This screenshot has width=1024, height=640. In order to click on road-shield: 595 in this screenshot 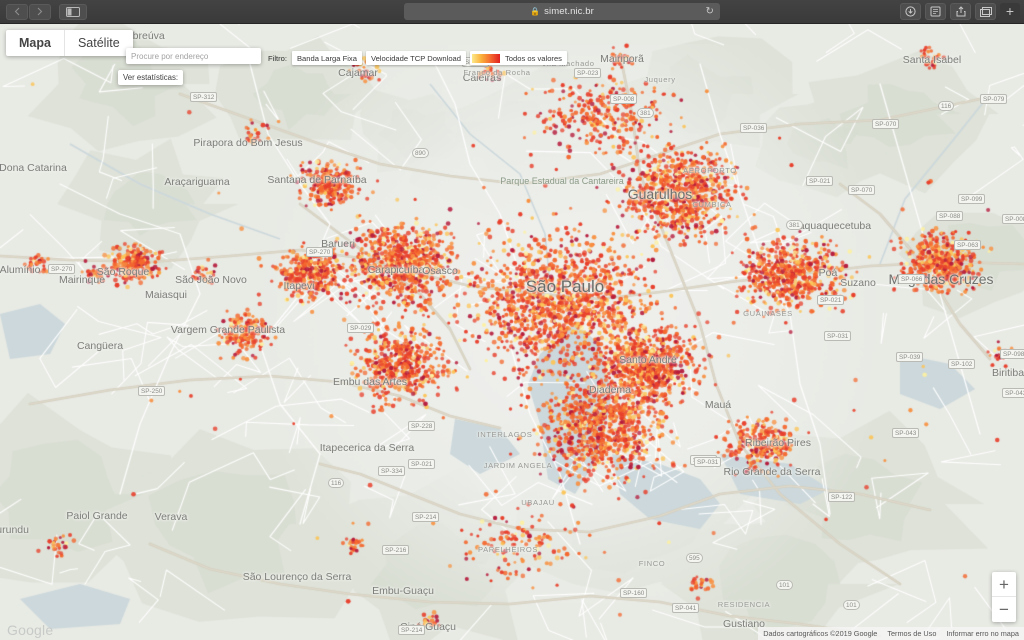, I will do `click(694, 558)`.